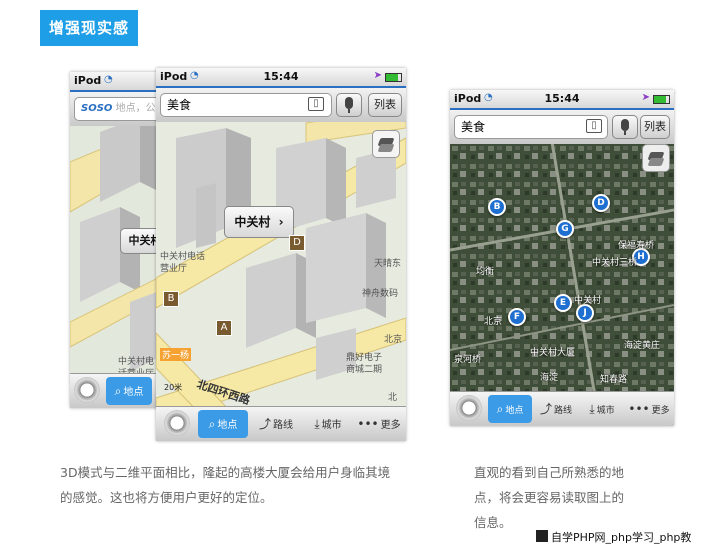  What do you see at coordinates (614, 380) in the screenshot?
I see `map-label: 知春路` at bounding box center [614, 380].